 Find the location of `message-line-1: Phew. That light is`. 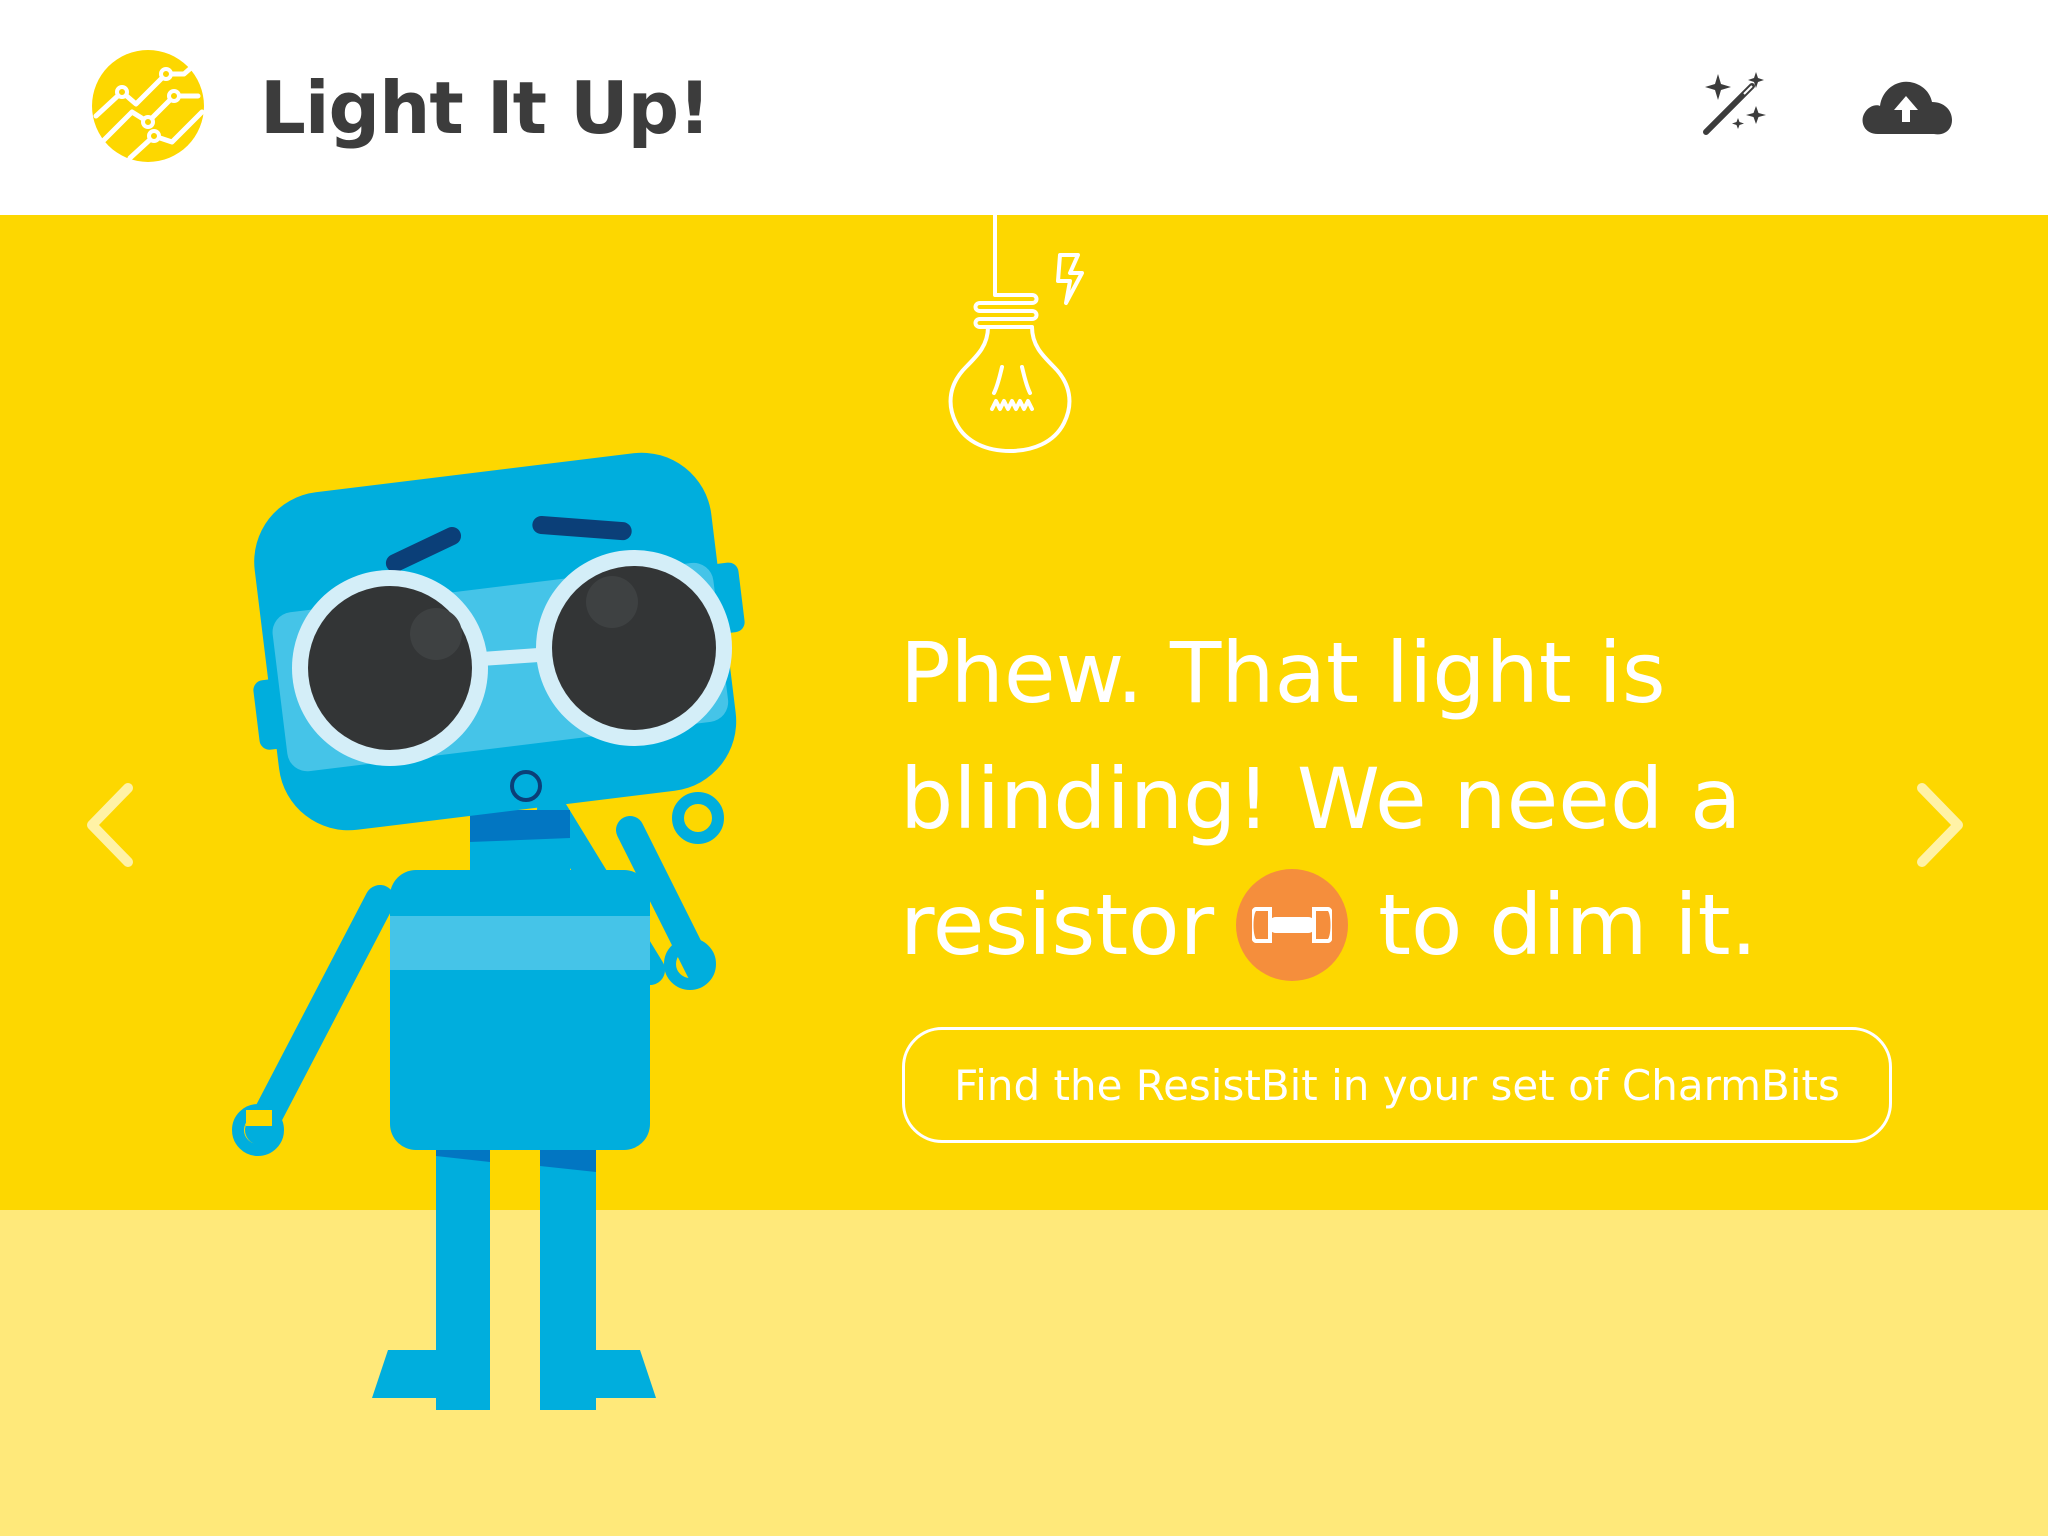

message-line-1: Phew. That light is is located at coordinates (1283, 673).